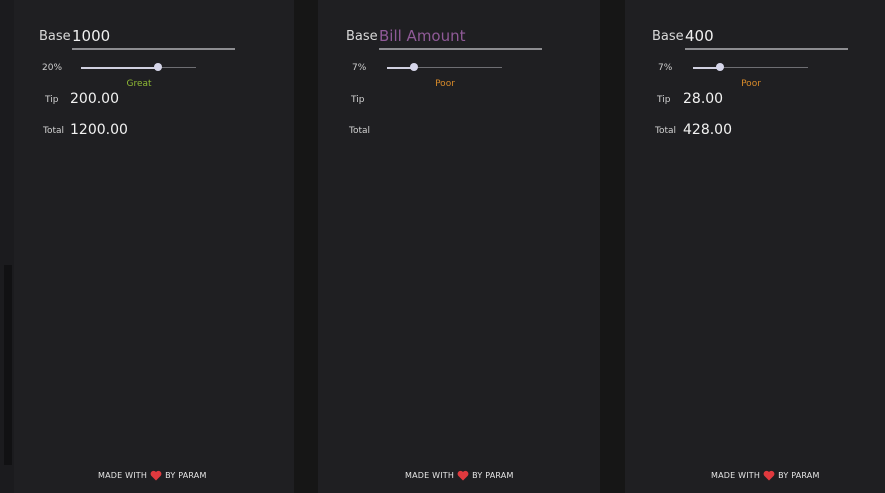 The width and height of the screenshot is (885, 493). I want to click on window-edge, so click(8, 365).